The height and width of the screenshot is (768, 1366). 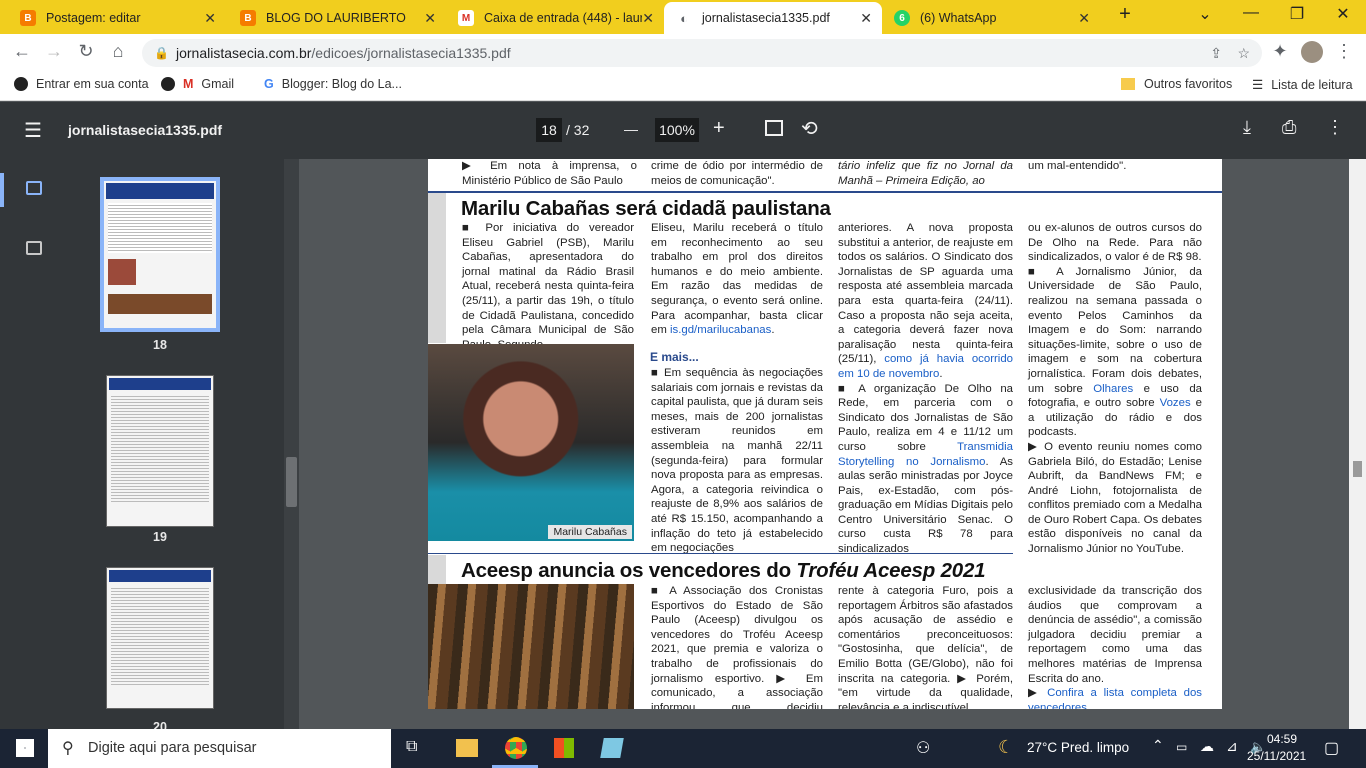 I want to click on chevron-up-icon: ⌃, so click(x=1158, y=745).